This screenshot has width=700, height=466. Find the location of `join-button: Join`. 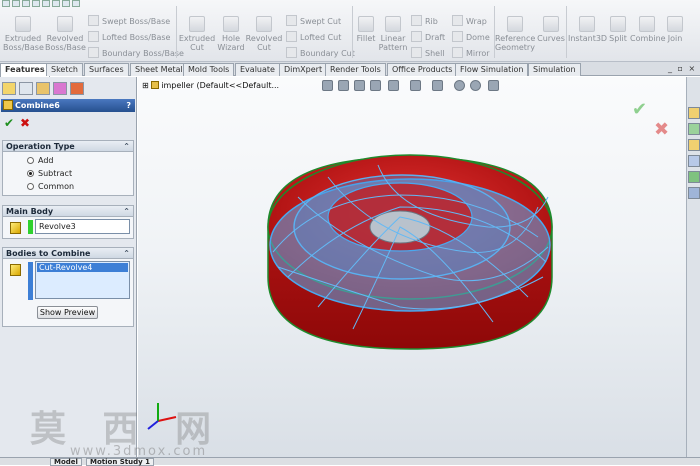

join-button: Join is located at coordinates (675, 29).